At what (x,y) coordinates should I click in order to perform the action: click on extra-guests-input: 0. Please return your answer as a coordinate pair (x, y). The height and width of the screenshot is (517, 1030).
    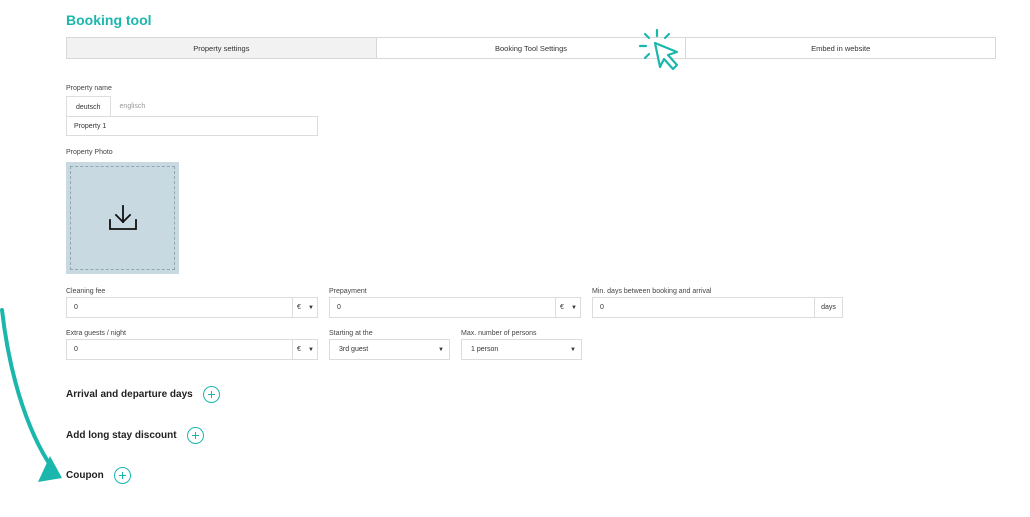
    Looking at the image, I should click on (179, 349).